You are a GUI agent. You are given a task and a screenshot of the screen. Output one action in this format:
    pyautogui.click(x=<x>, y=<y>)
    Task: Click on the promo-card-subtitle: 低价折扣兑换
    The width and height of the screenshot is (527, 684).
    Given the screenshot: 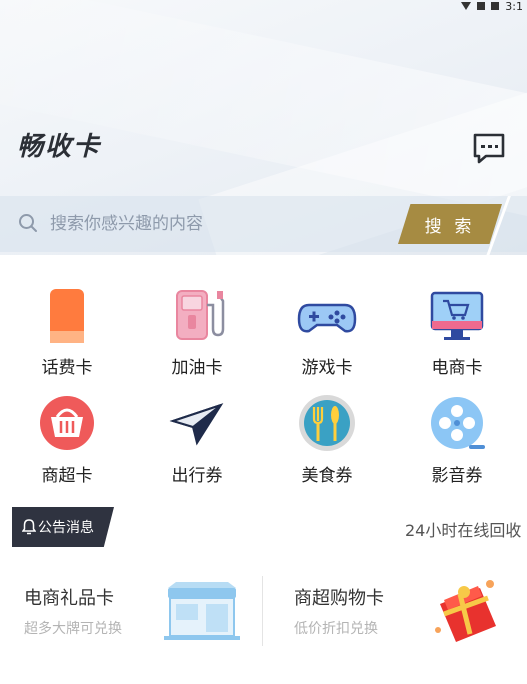 What is the action you would take?
    pyautogui.click(x=336, y=629)
    